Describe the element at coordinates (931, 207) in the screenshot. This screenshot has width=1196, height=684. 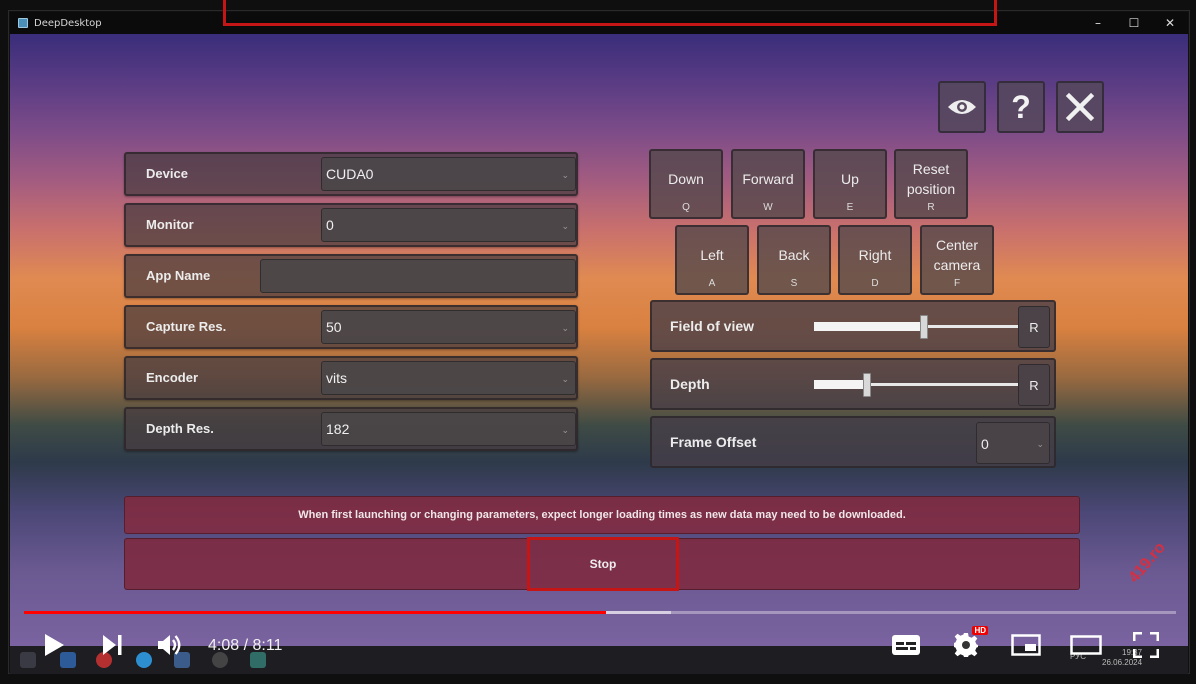
I see `key-hotkey: R` at that location.